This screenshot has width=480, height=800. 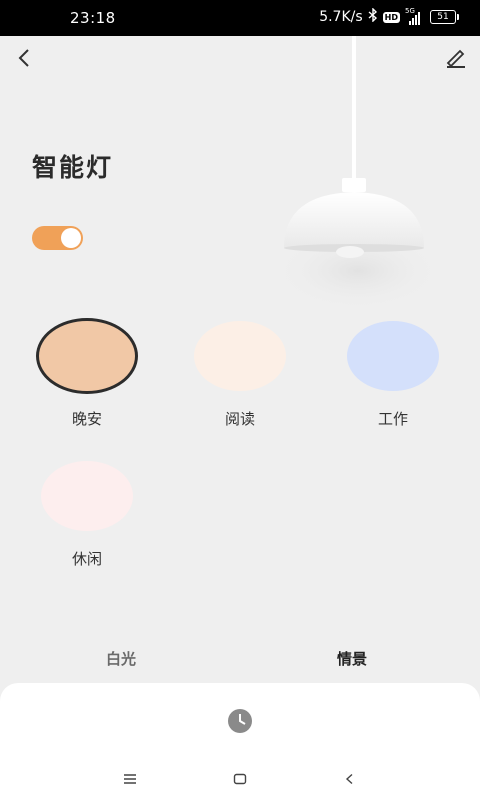 I want to click on scene-label: 晚安, so click(x=86, y=419).